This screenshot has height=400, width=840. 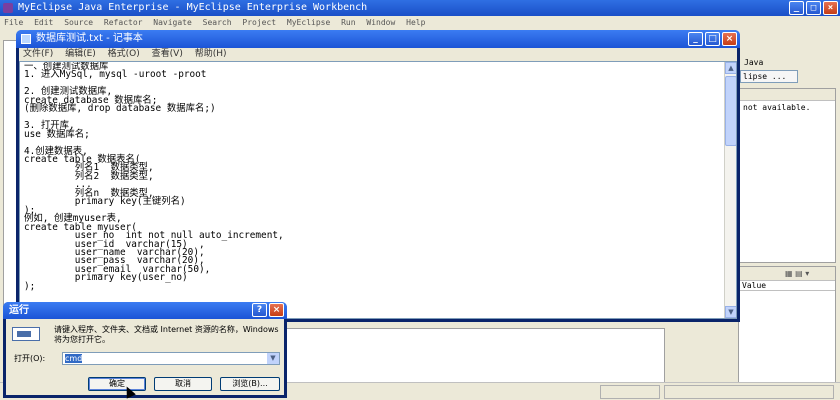 What do you see at coordinates (475, 356) in the screenshot?
I see `console-panel` at bounding box center [475, 356].